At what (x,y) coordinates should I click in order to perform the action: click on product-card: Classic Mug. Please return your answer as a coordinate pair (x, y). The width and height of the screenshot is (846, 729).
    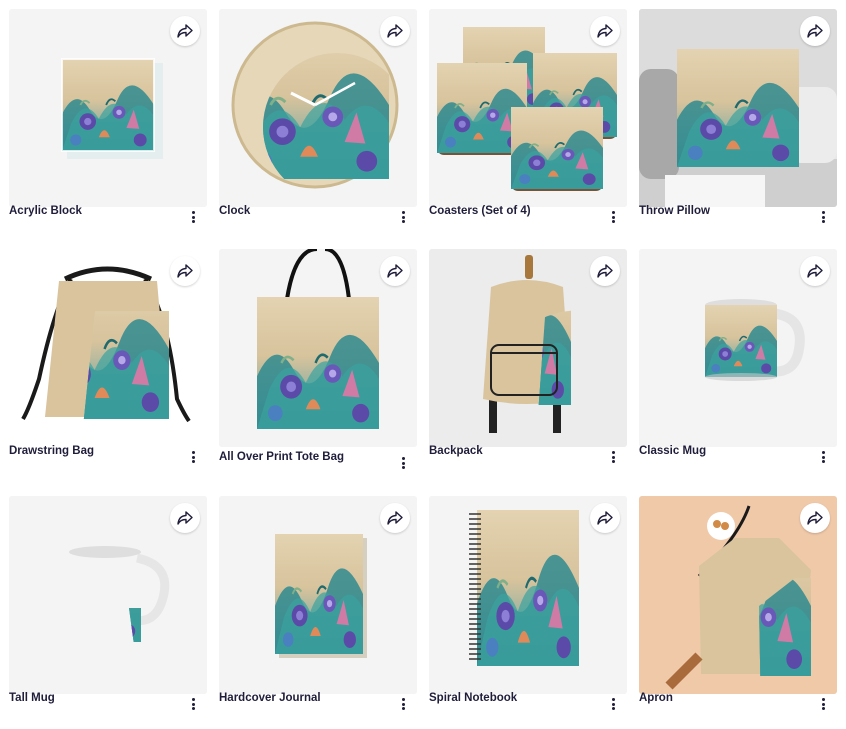
    Looking at the image, I should click on (738, 364).